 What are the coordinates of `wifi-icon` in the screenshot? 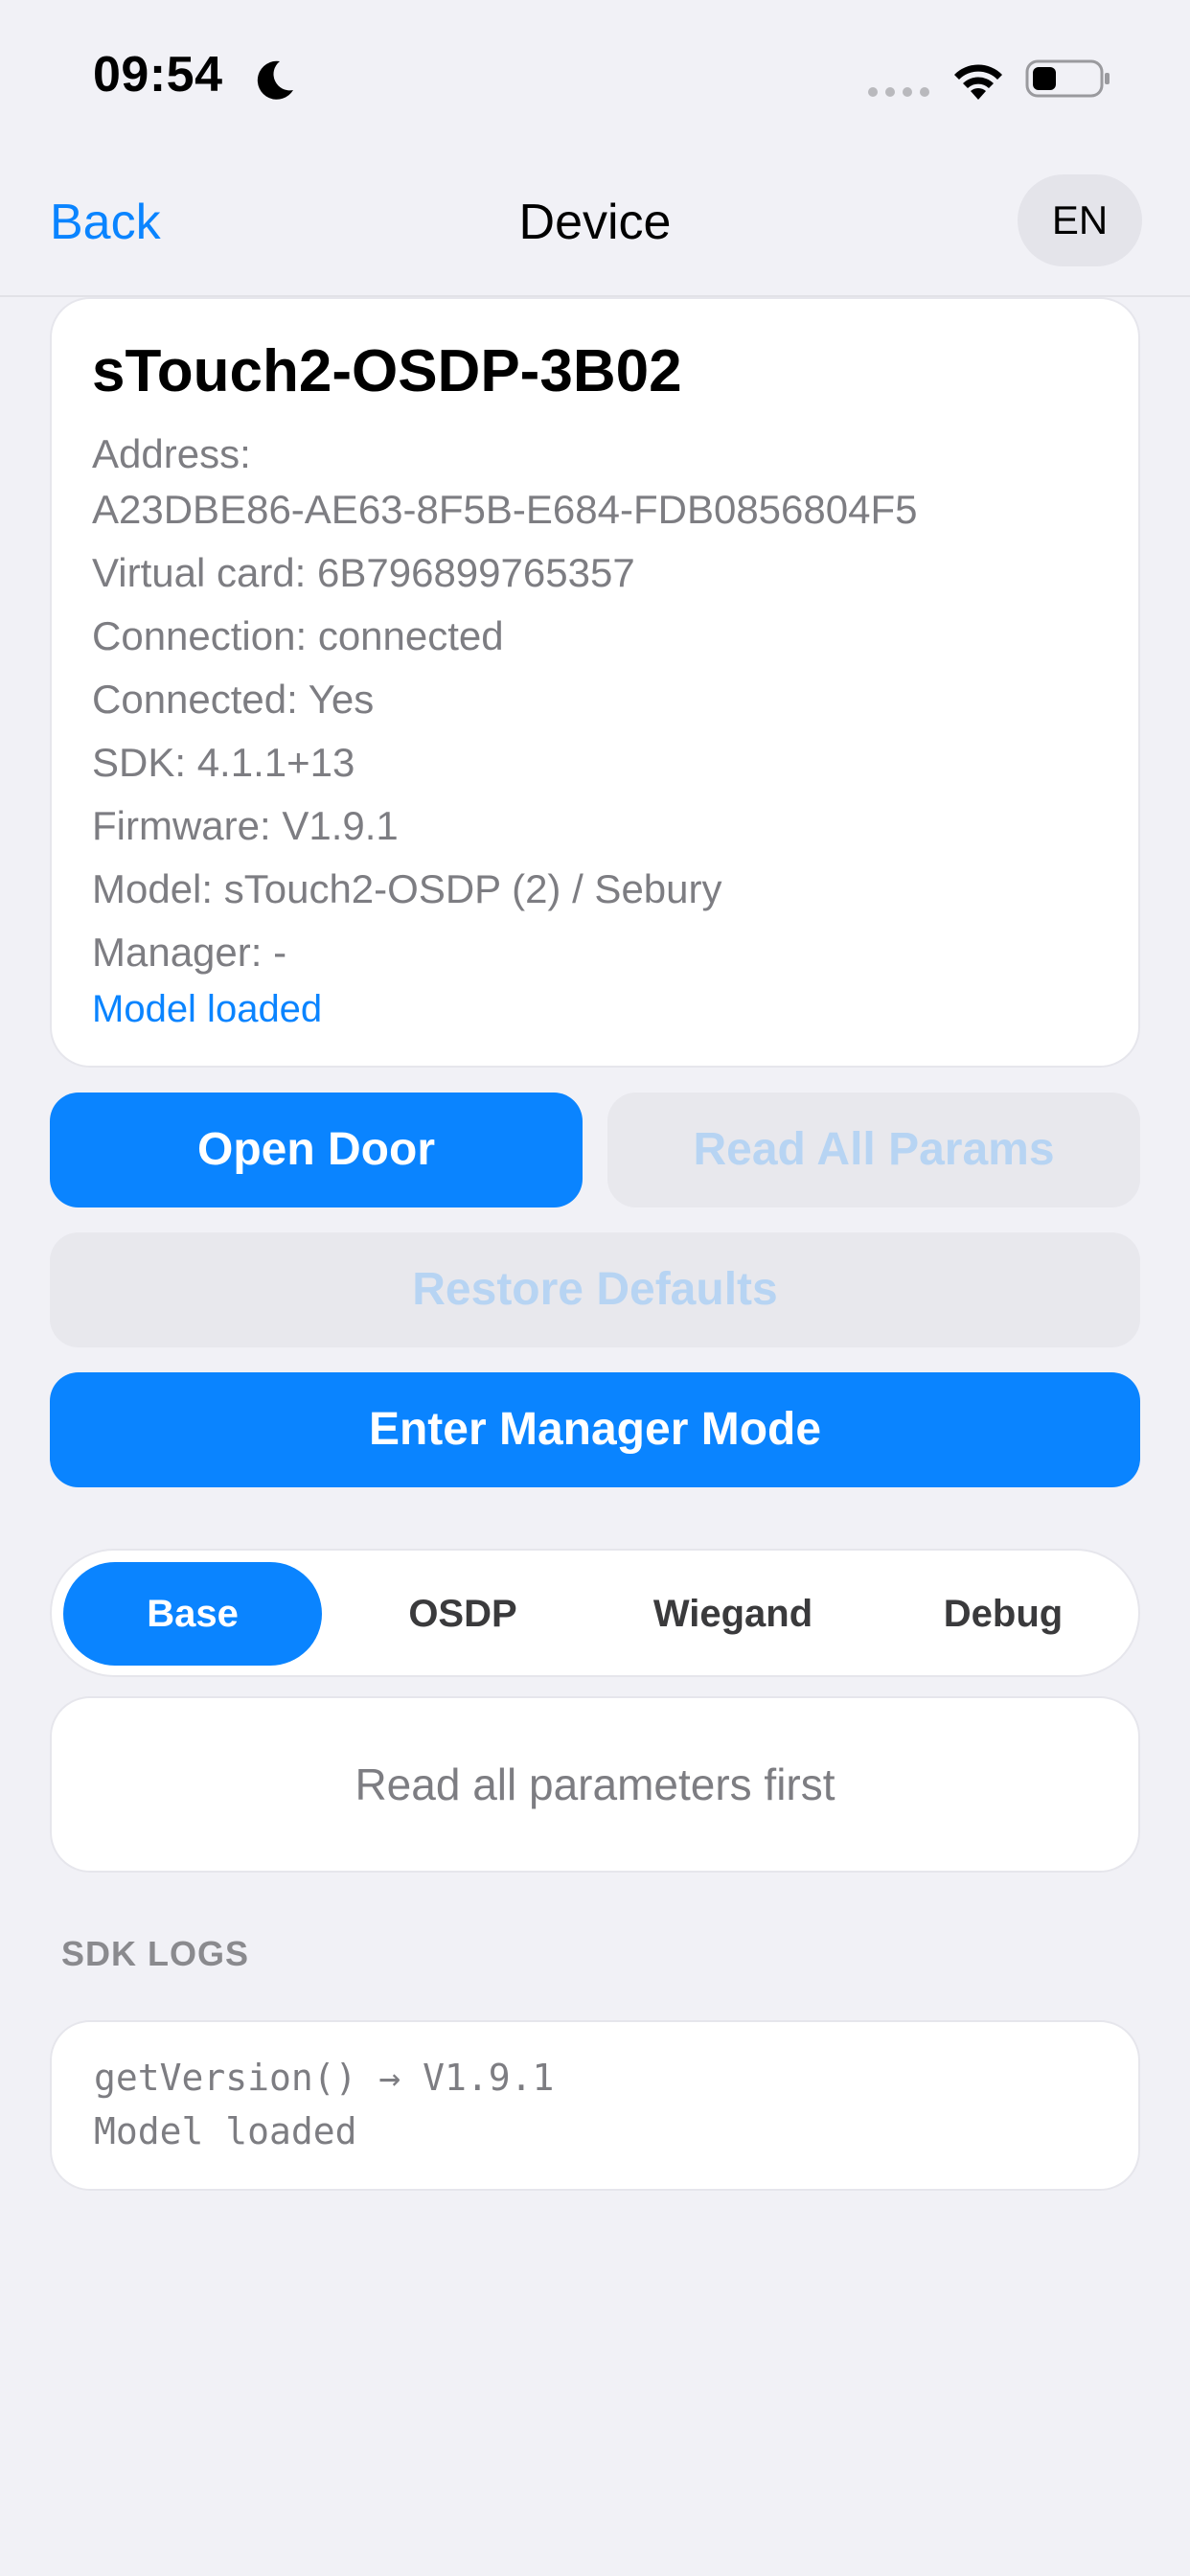 It's located at (978, 82).